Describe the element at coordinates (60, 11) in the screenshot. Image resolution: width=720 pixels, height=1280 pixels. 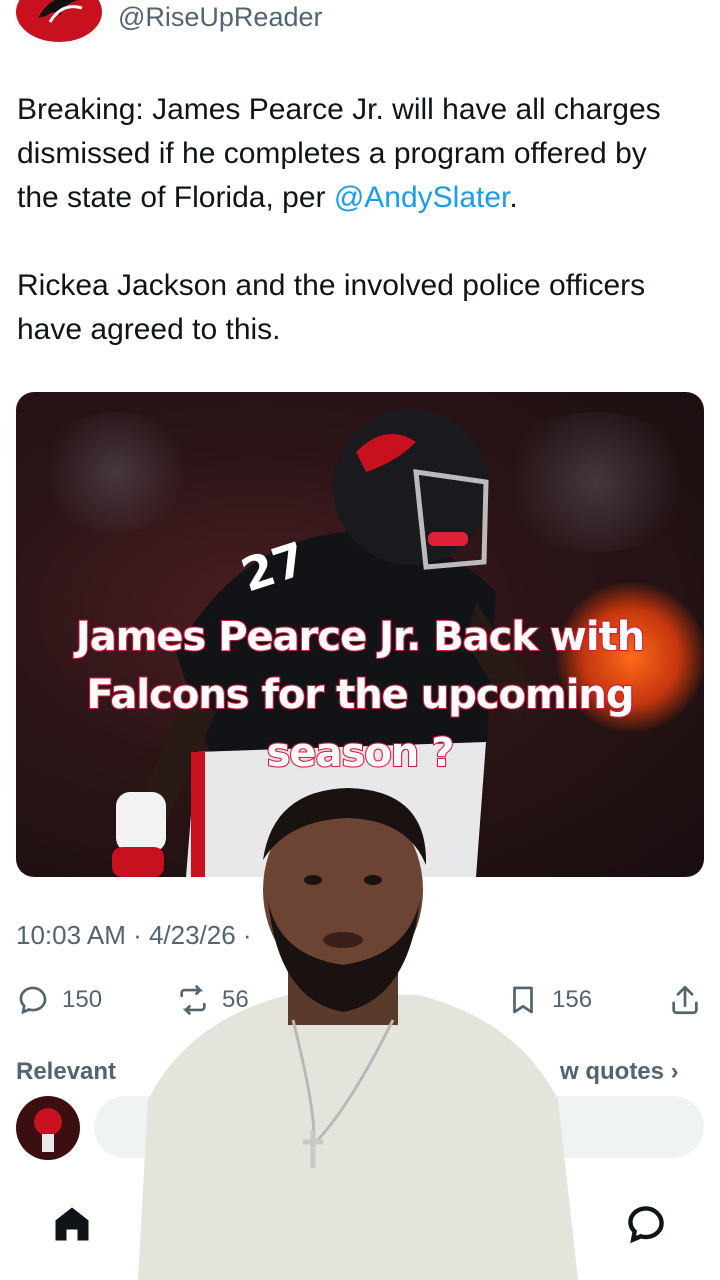
I see `falcons-logo-icon` at that location.